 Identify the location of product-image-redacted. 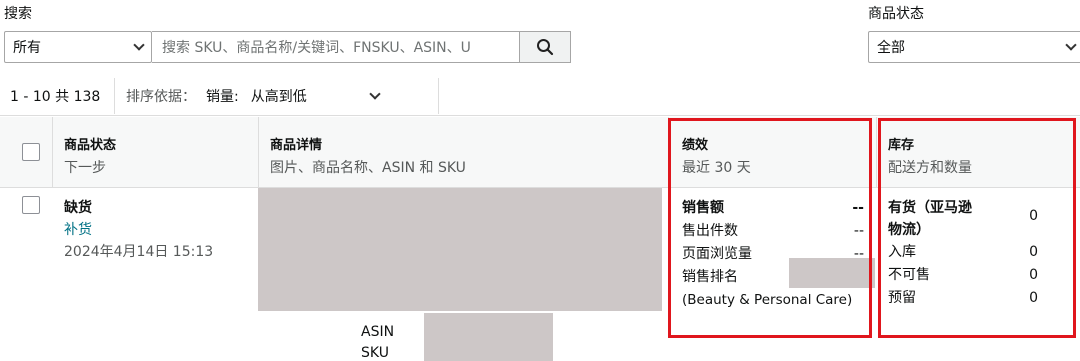
(460, 249).